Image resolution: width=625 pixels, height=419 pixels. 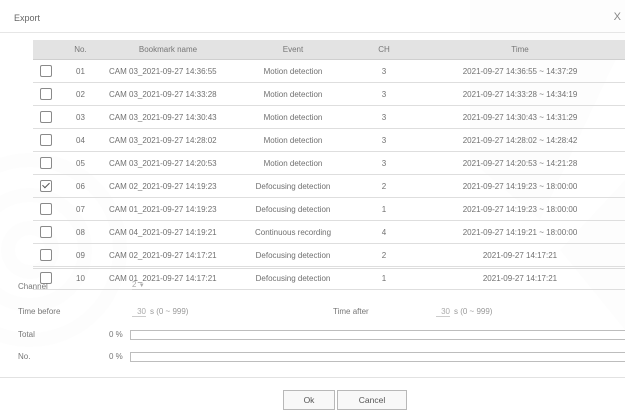 I want to click on row-time: 2021-09-27 14:19:23 ~ 18:00:00, so click(x=520, y=209).